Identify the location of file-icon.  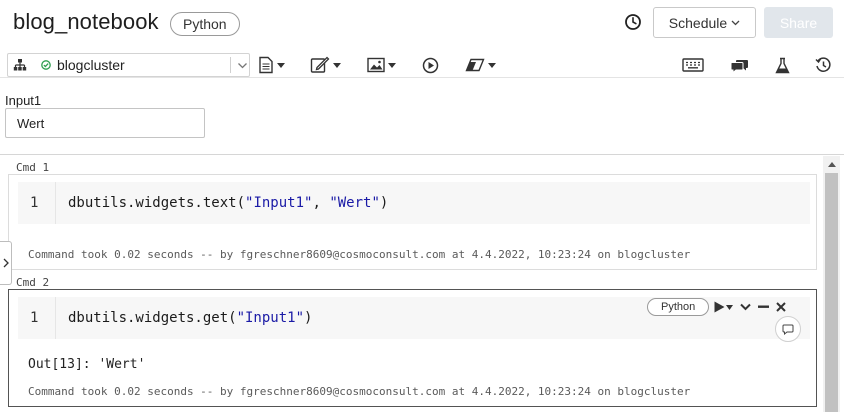
(266, 65).